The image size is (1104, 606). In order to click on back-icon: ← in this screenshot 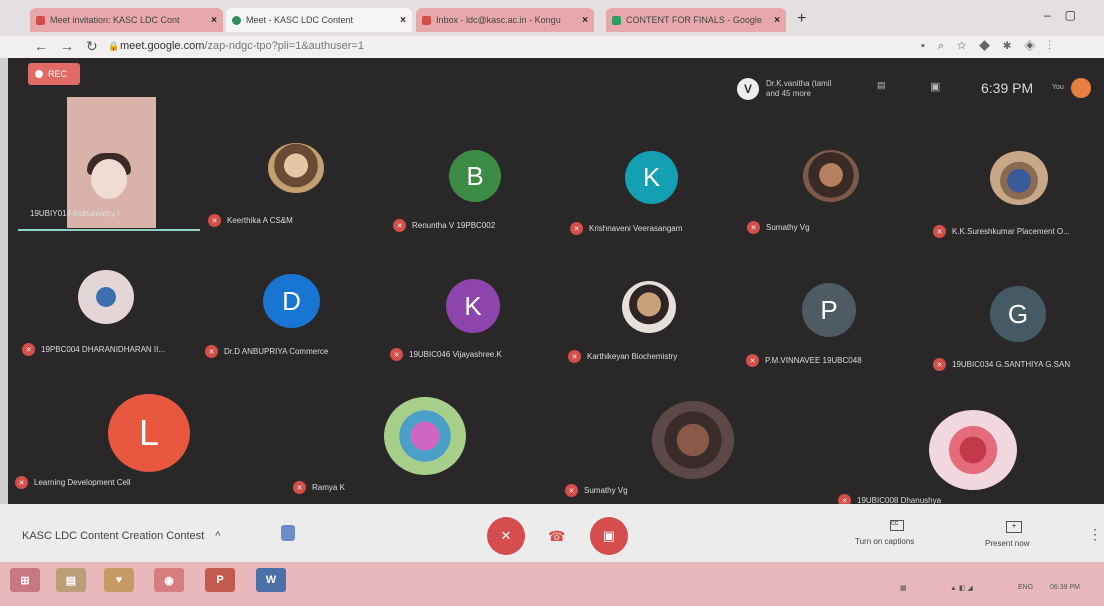, I will do `click(41, 46)`.